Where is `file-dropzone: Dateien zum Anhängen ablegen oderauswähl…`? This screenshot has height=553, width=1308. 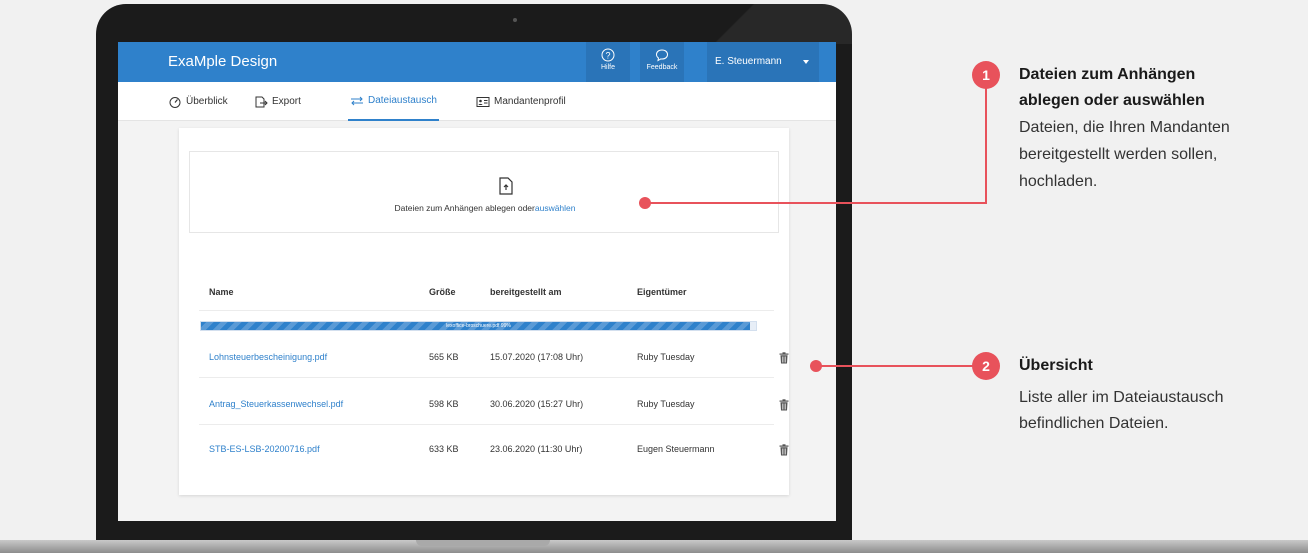 file-dropzone: Dateien zum Anhängen ablegen oderauswähl… is located at coordinates (484, 192).